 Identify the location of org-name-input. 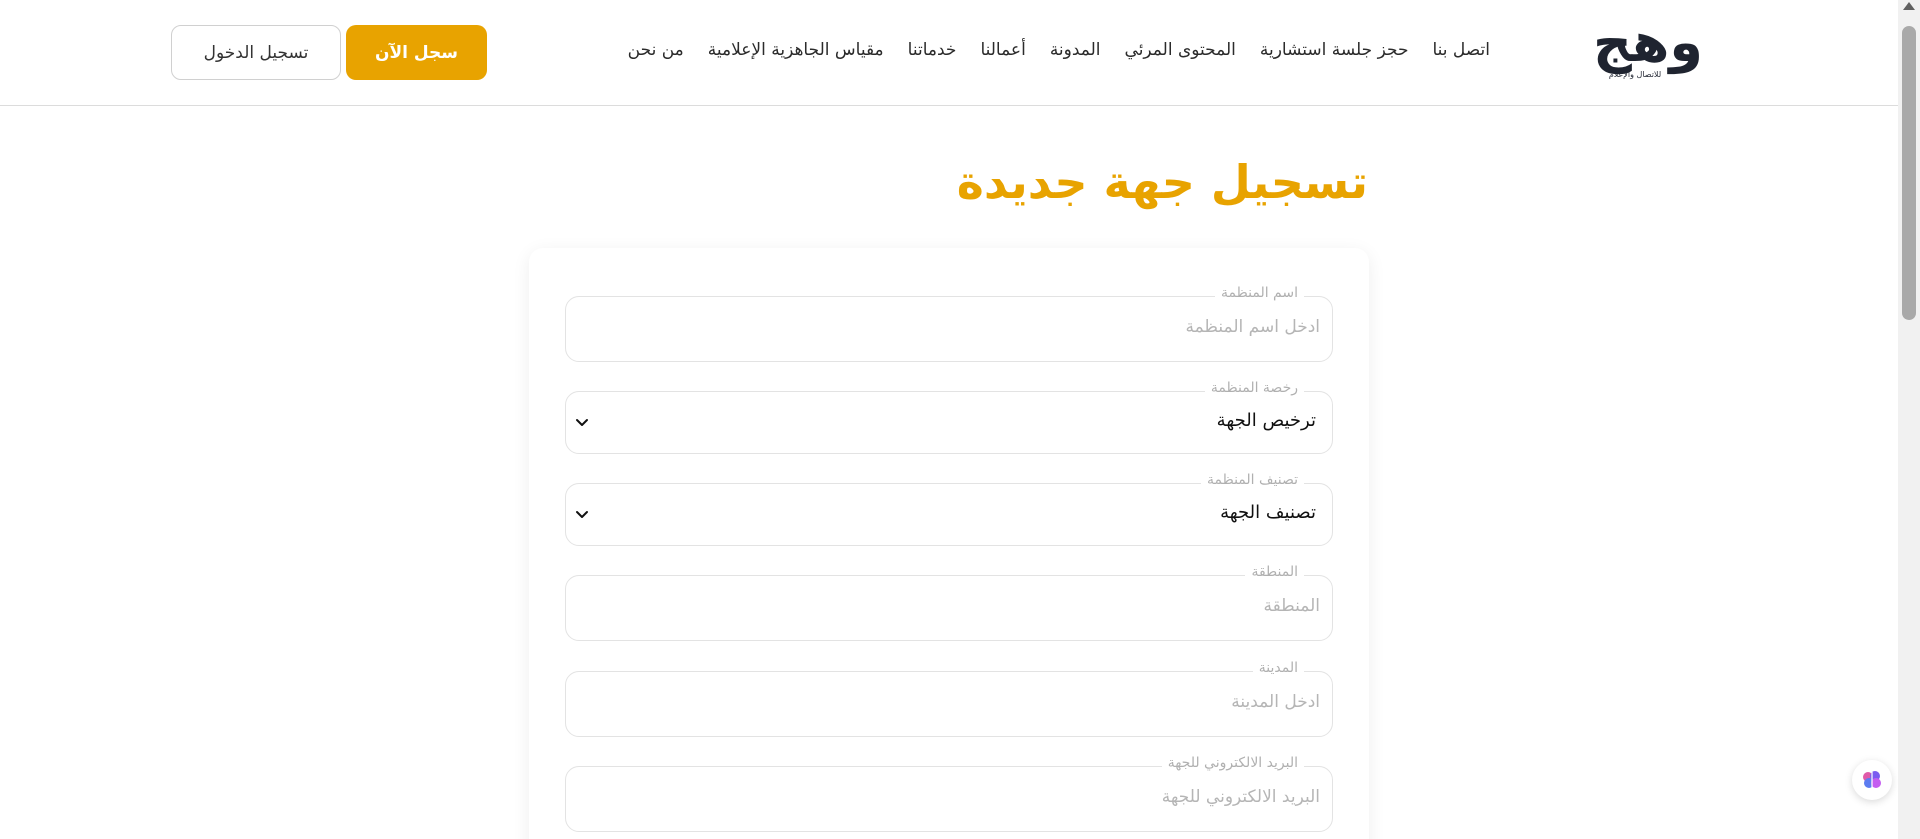
(960, 327).